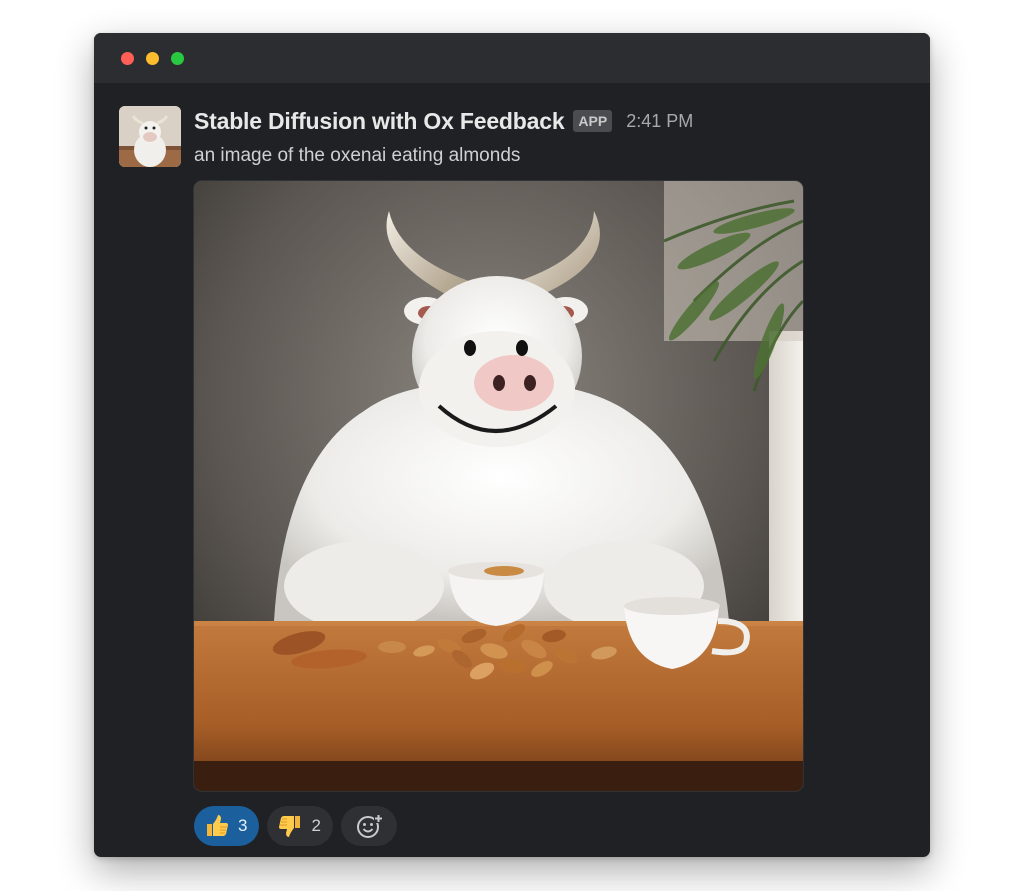 The height and width of the screenshot is (891, 1024). I want to click on zoom-window-button, so click(177, 58).